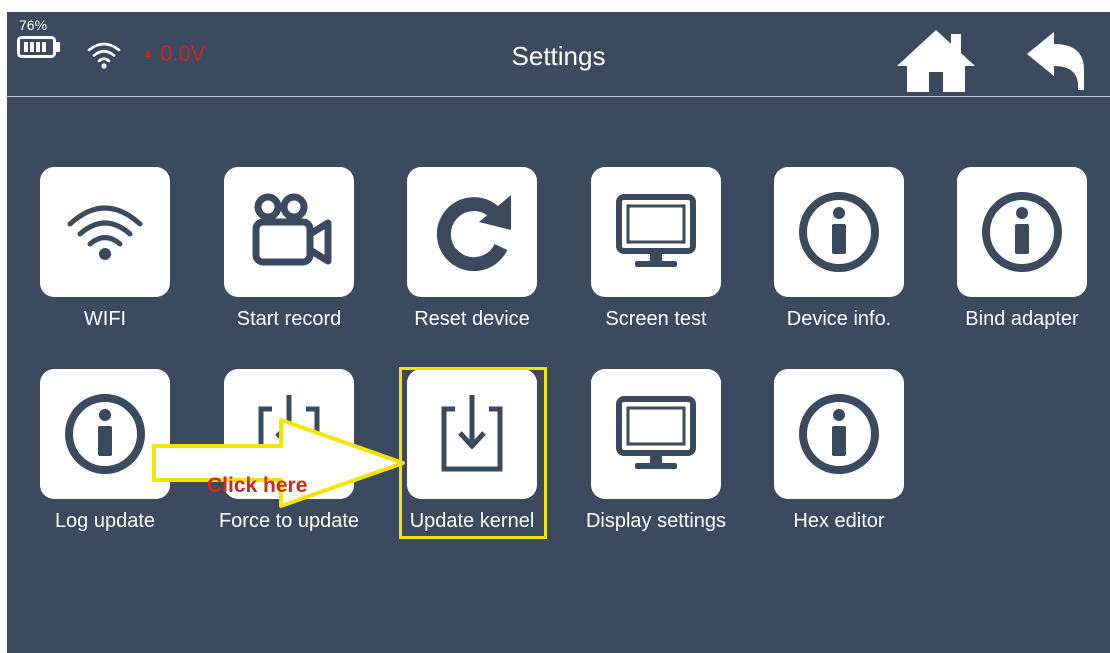  I want to click on device-info-label: Device info., so click(839, 319).